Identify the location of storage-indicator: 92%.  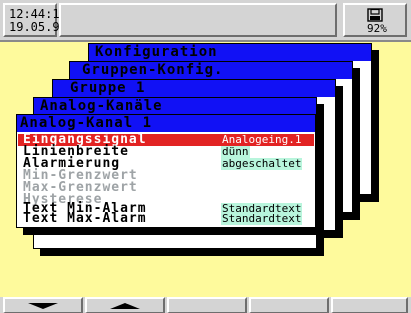
(375, 20).